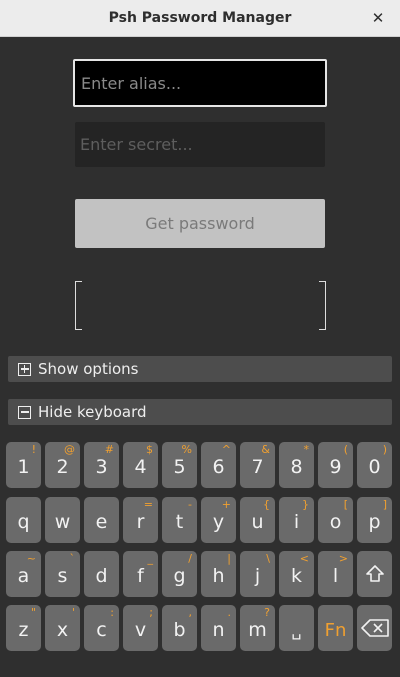  I want to click on key-e: e, so click(101, 520).